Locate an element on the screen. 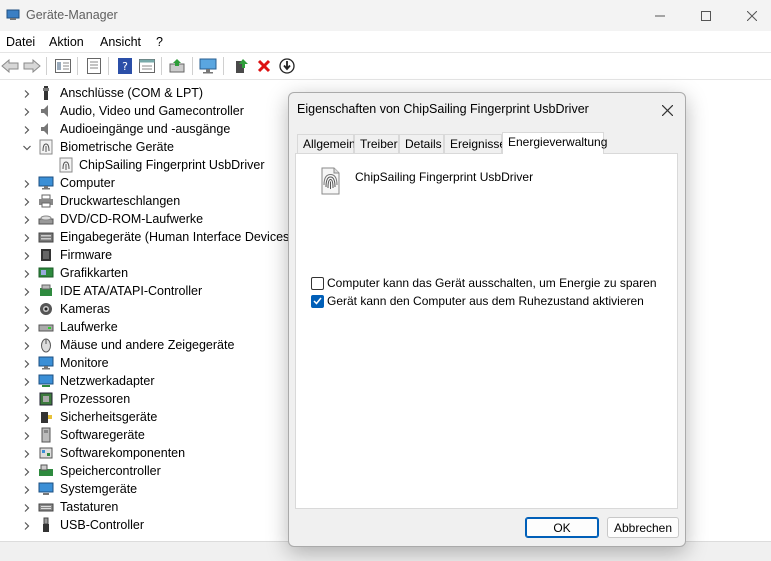  tree-item-label: Tastaturen is located at coordinates (89, 507).